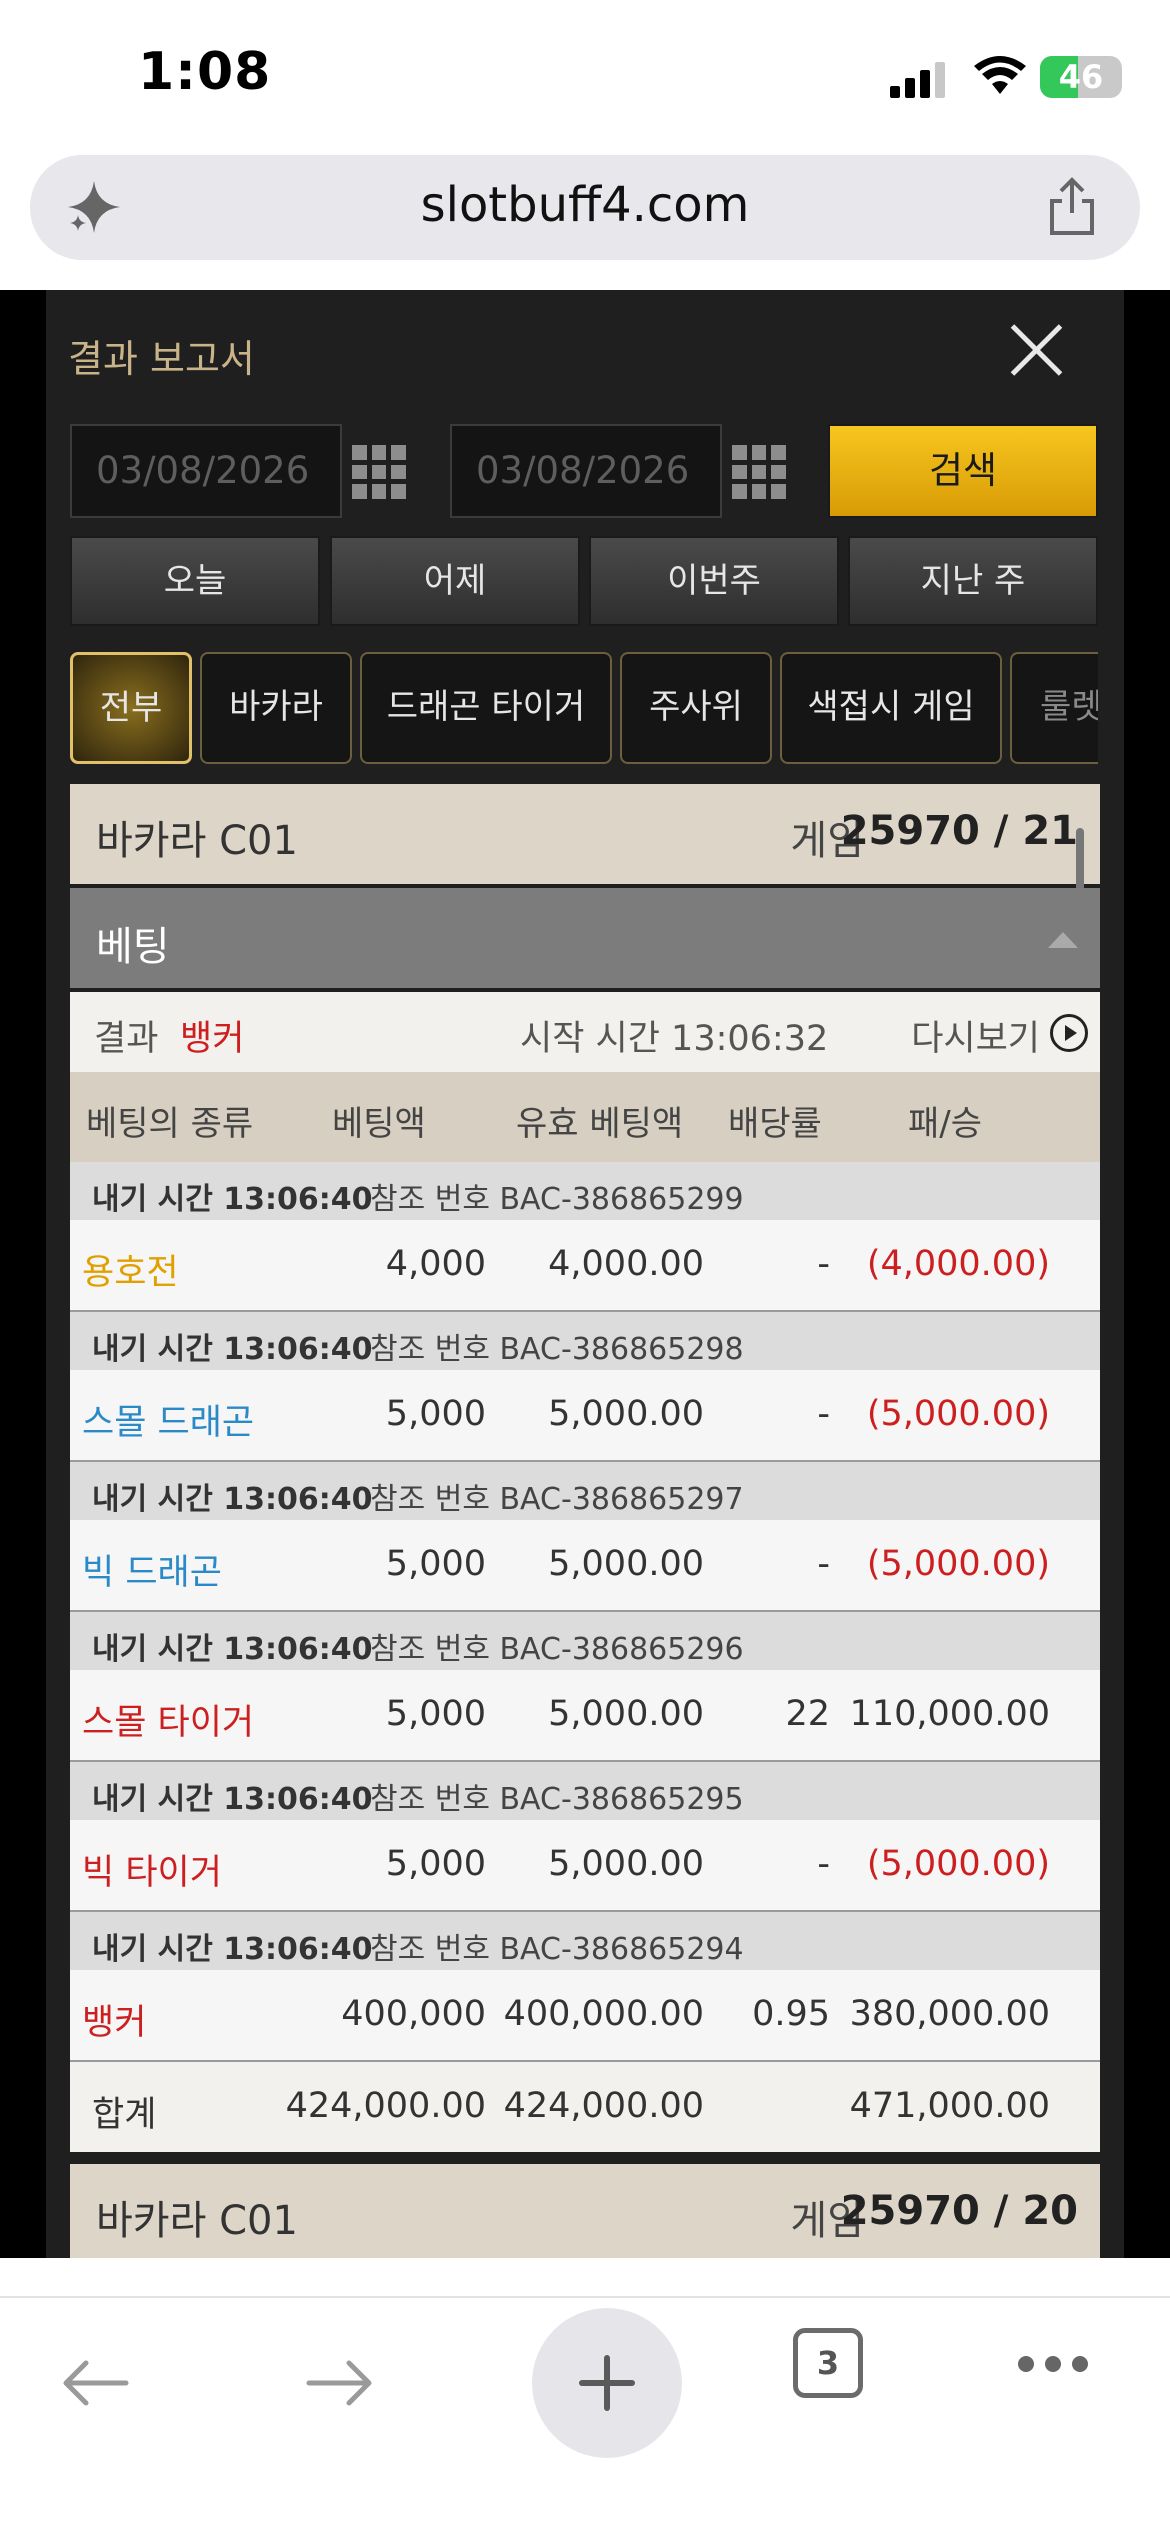 Image resolution: width=1170 pixels, height=2532 pixels. Describe the element at coordinates (130, 1273) in the screenshot. I see `bet-type: 용호전` at that location.